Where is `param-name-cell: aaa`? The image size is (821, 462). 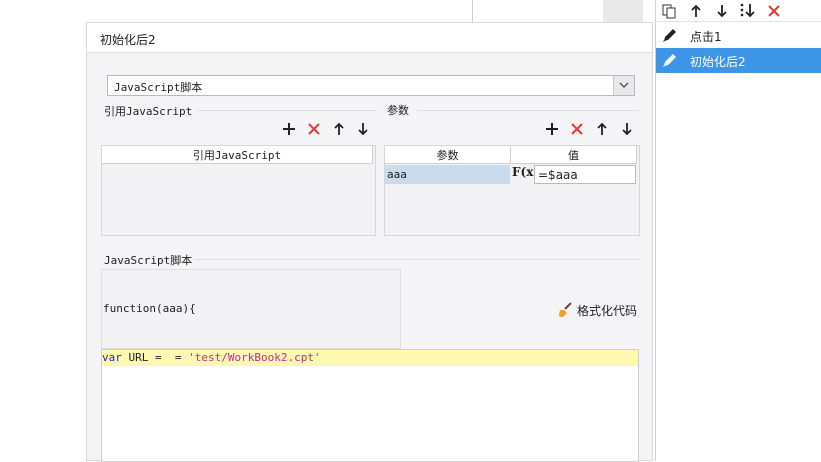
param-name-cell: aaa is located at coordinates (447, 174).